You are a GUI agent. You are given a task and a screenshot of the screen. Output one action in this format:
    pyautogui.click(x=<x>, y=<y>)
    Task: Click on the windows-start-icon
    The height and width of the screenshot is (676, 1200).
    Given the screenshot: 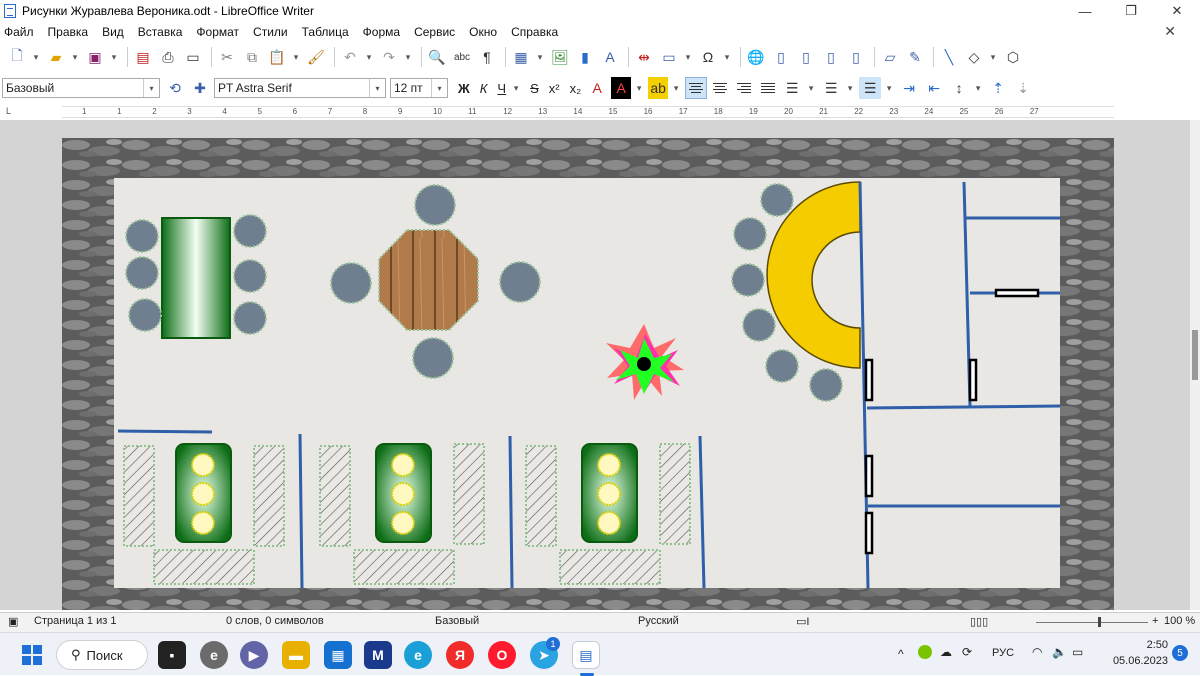 What is the action you would take?
    pyautogui.click(x=32, y=655)
    